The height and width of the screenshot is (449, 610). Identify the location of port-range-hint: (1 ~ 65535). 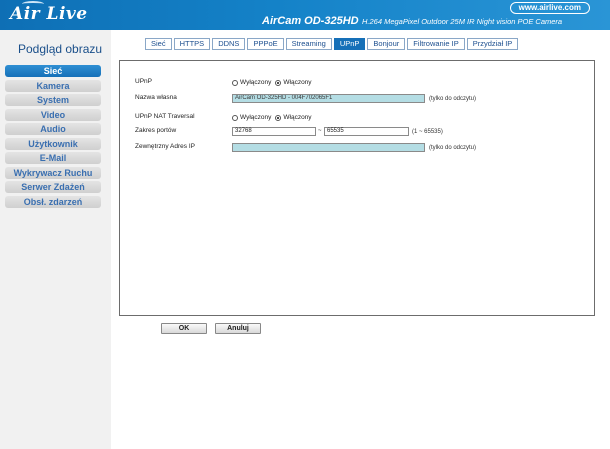
(427, 132).